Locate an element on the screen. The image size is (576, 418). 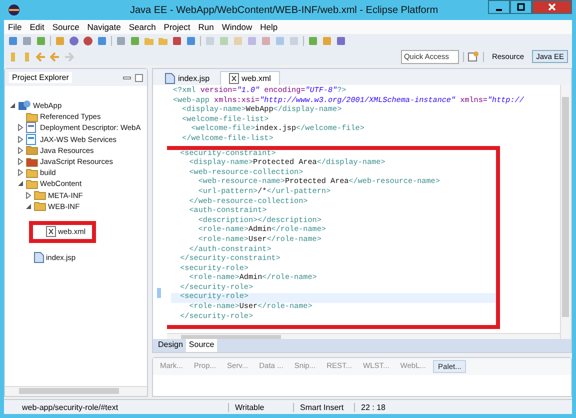
open-folder-icon is located at coordinates (163, 41).